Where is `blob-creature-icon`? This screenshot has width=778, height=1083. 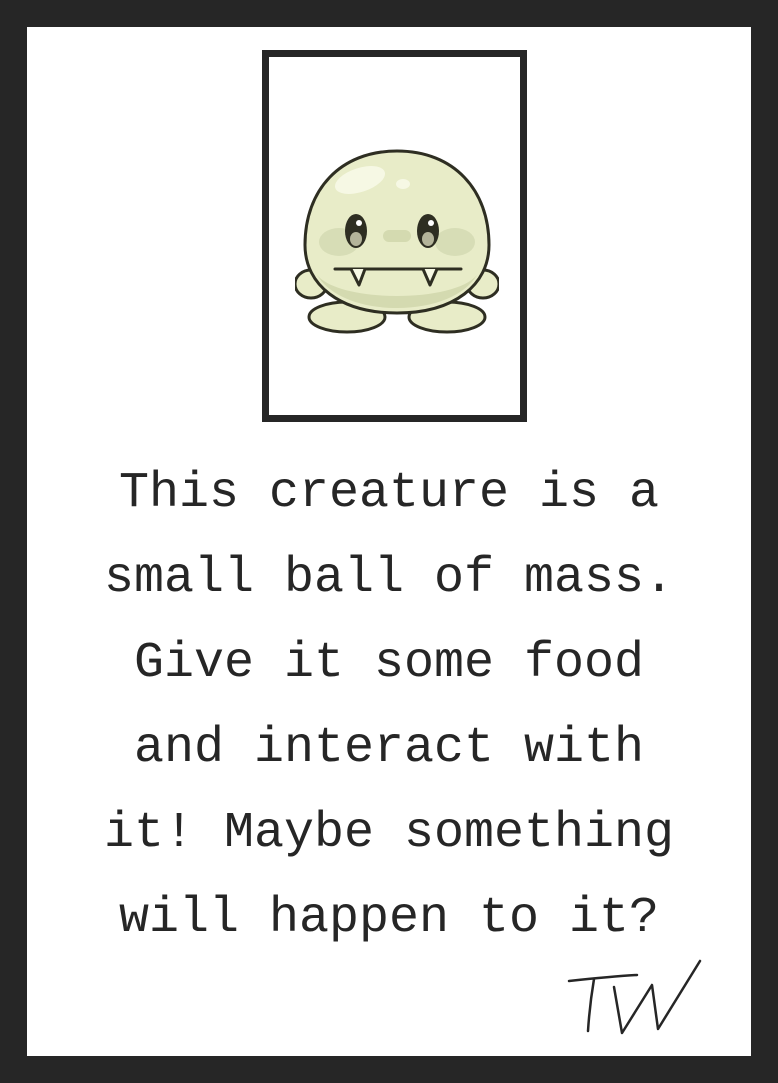 blob-creature-icon is located at coordinates (397, 241).